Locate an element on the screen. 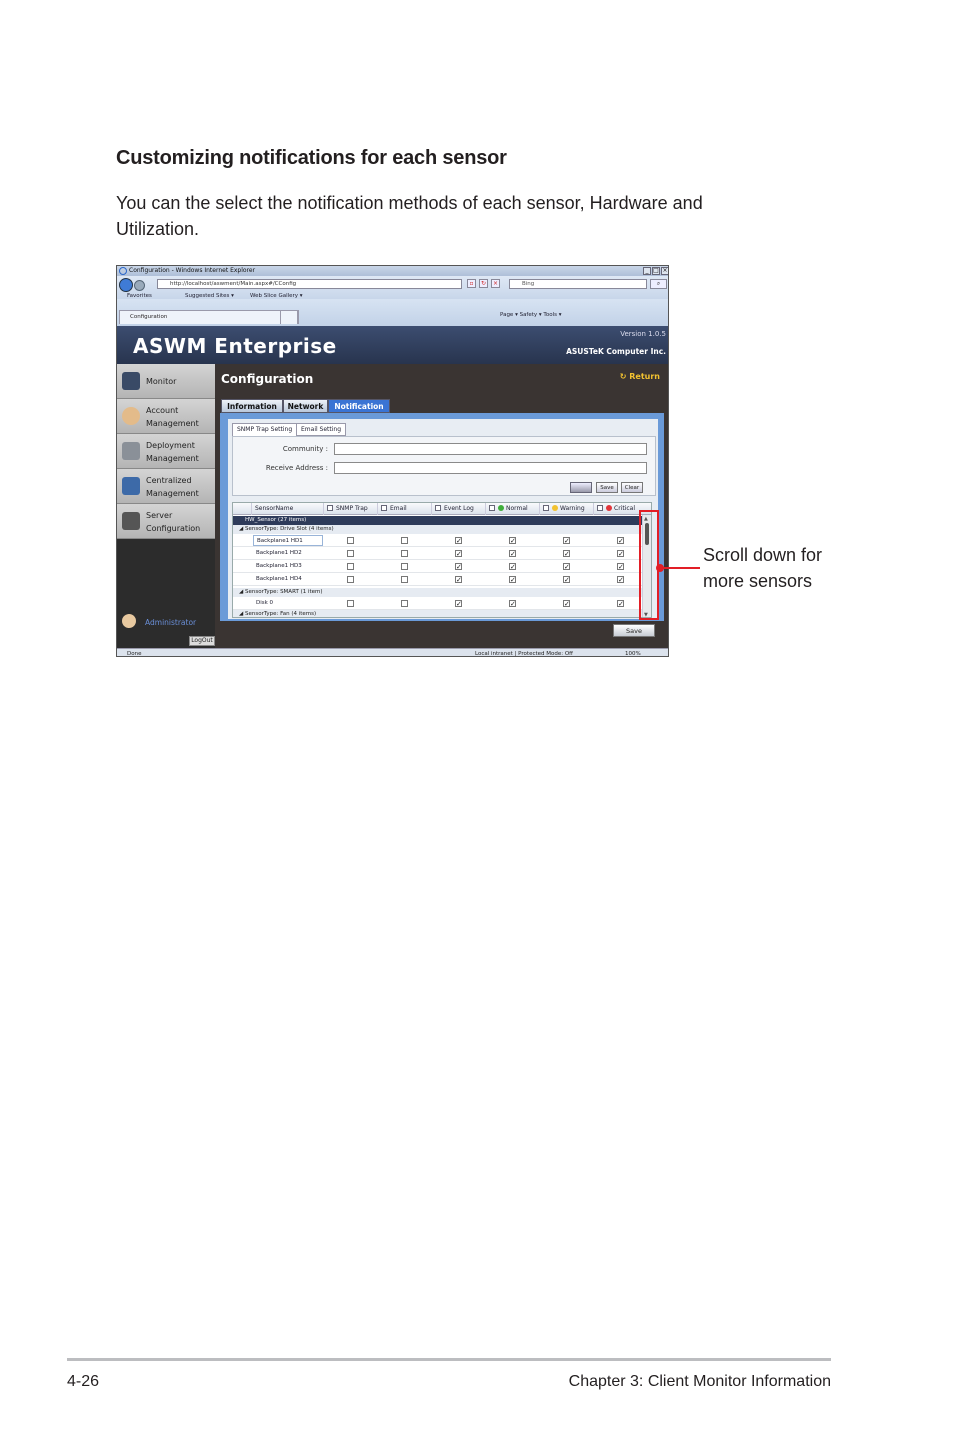 This screenshot has width=954, height=1438. callout-dot is located at coordinates (660, 568).